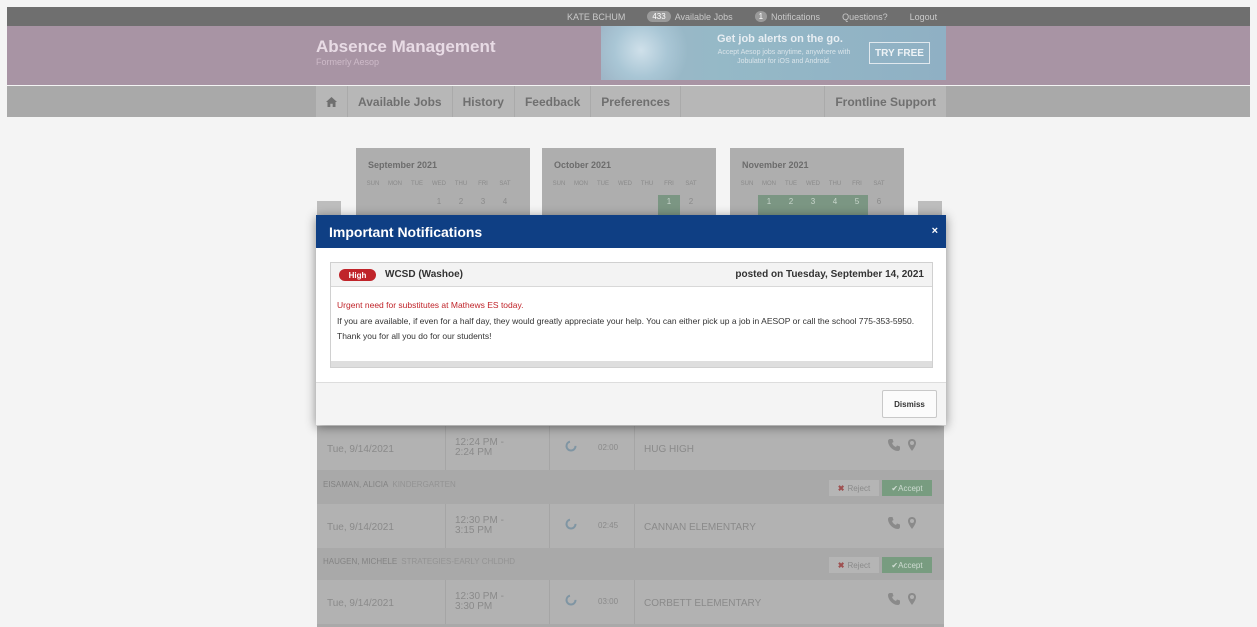 This screenshot has width=1257, height=627. I want to click on available-jobs-link: 433 Available Jobs, so click(690, 16).